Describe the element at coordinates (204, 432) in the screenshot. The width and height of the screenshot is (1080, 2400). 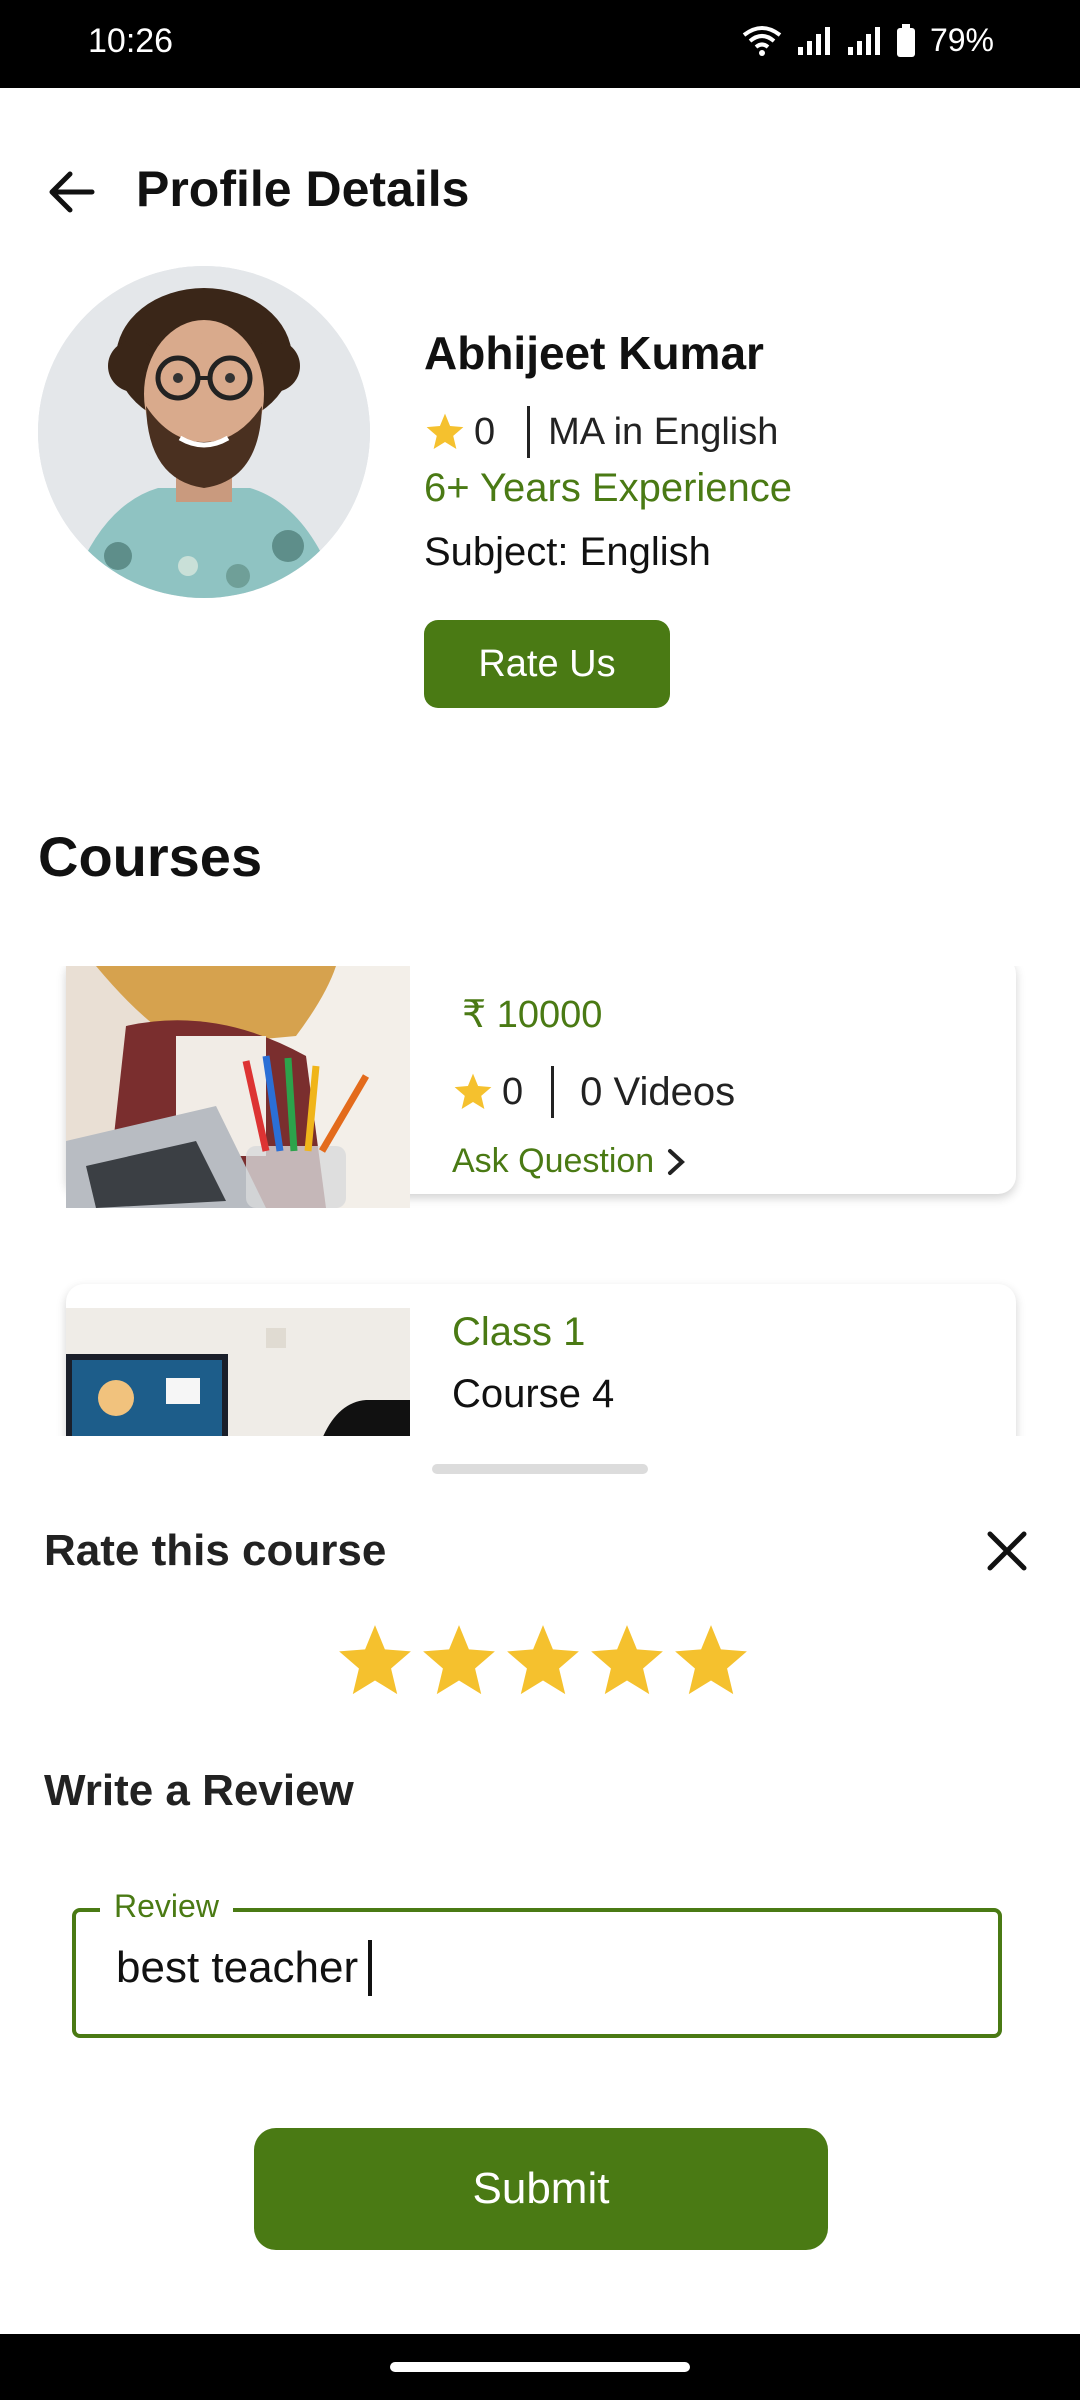
I see `avatar` at that location.